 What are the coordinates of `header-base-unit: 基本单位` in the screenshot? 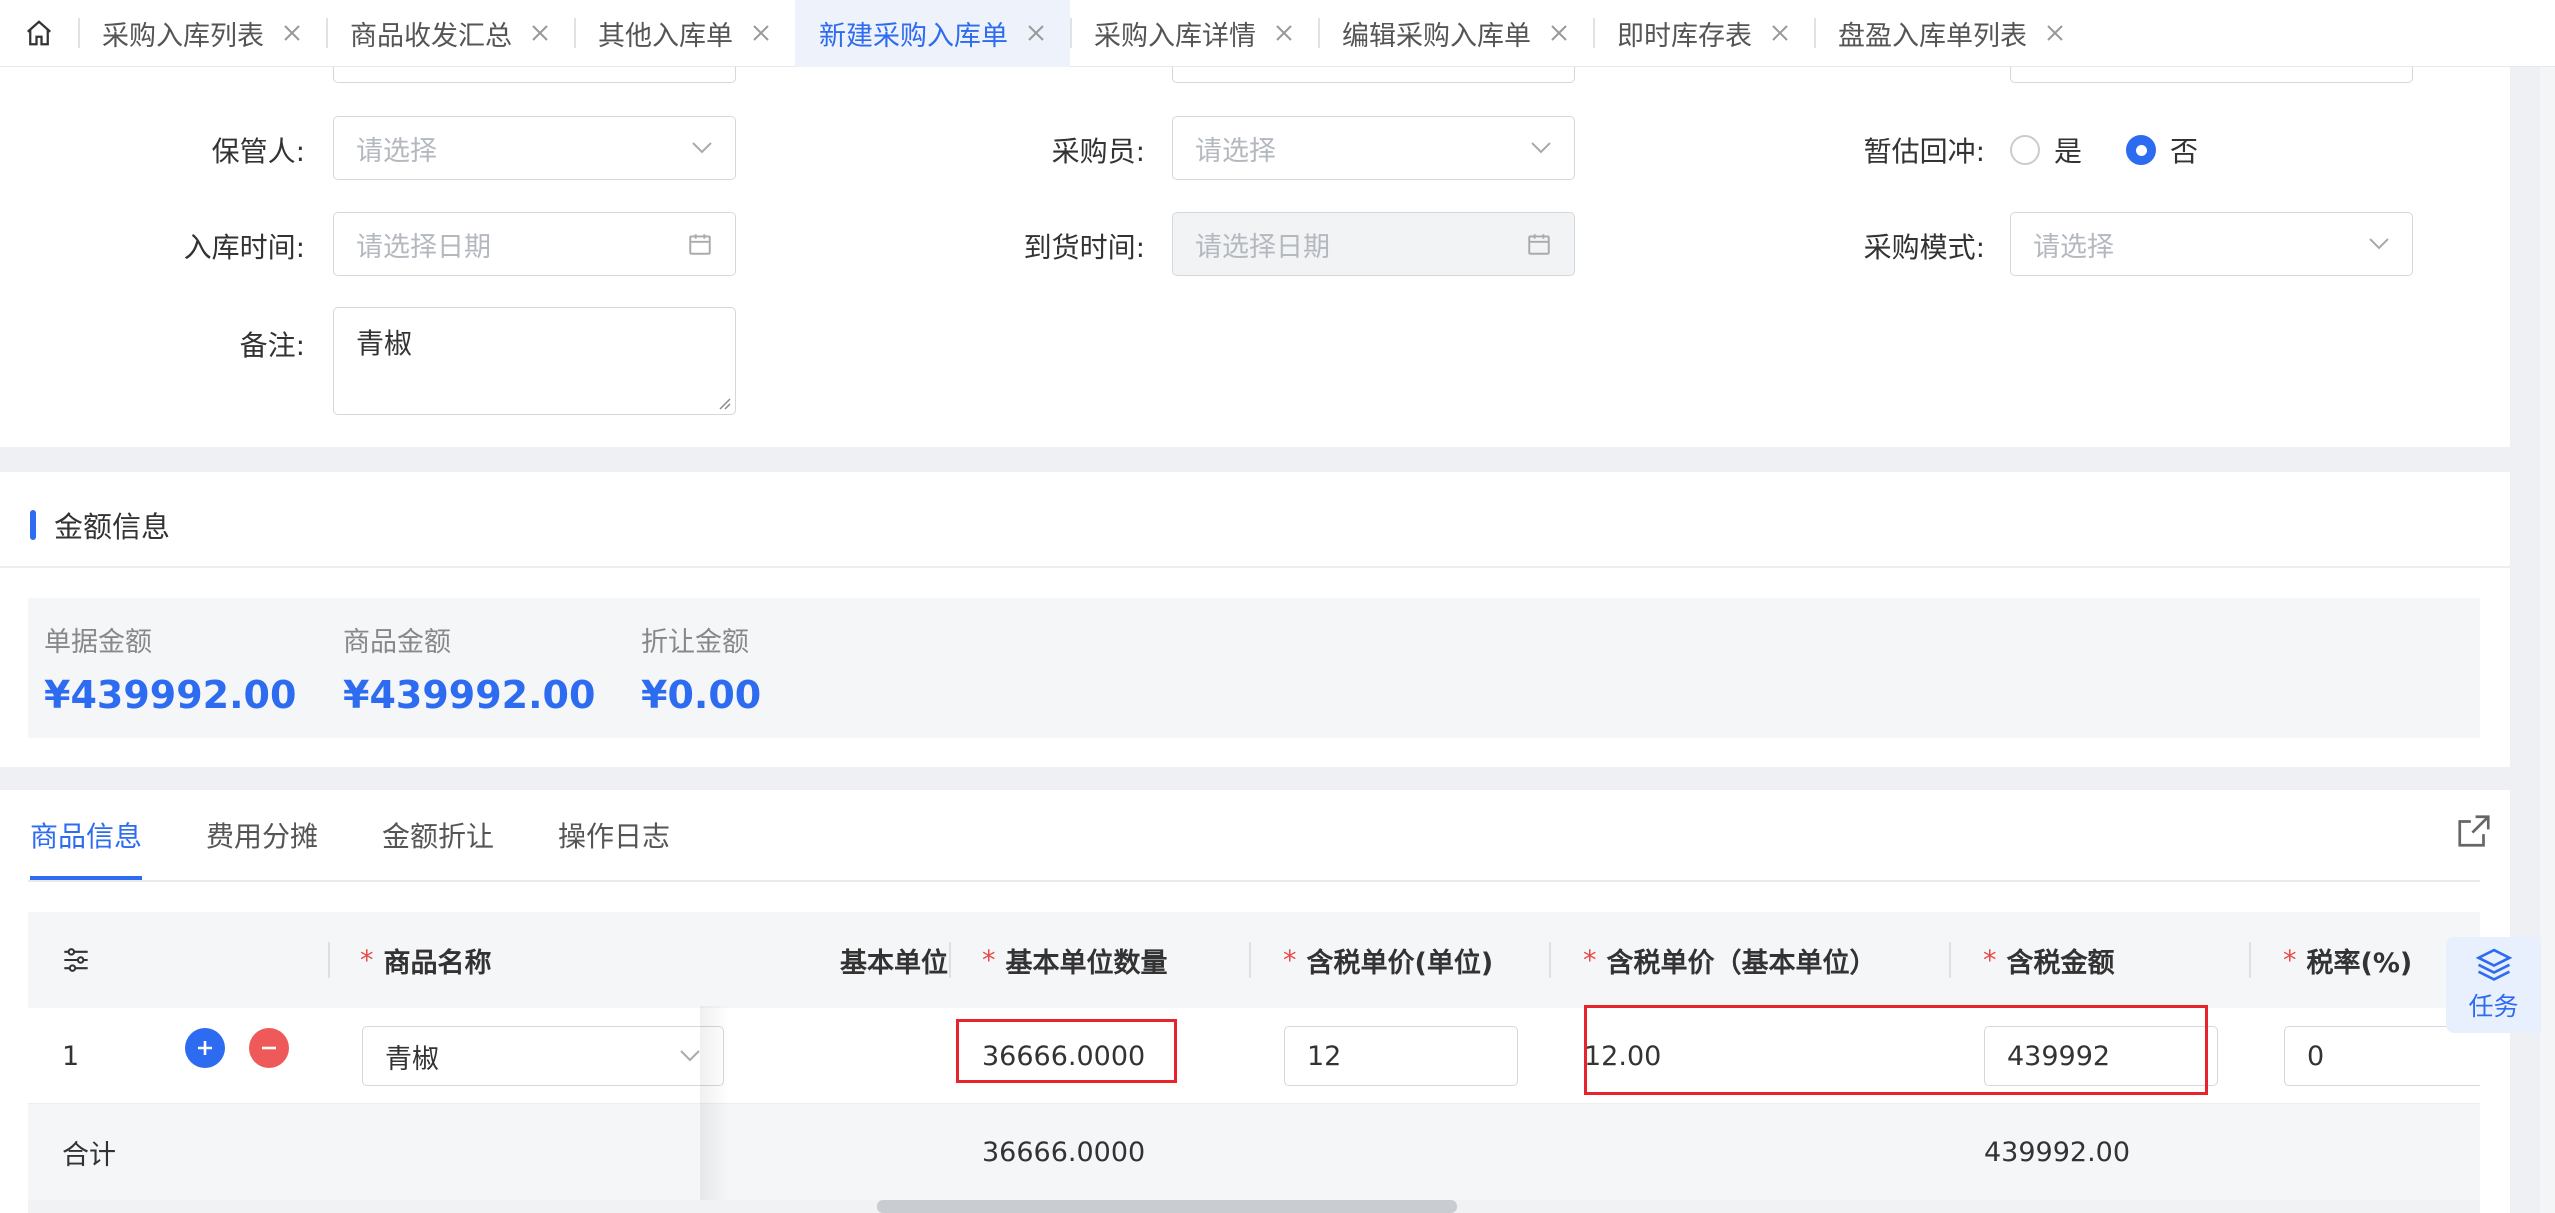 It's located at (894, 963).